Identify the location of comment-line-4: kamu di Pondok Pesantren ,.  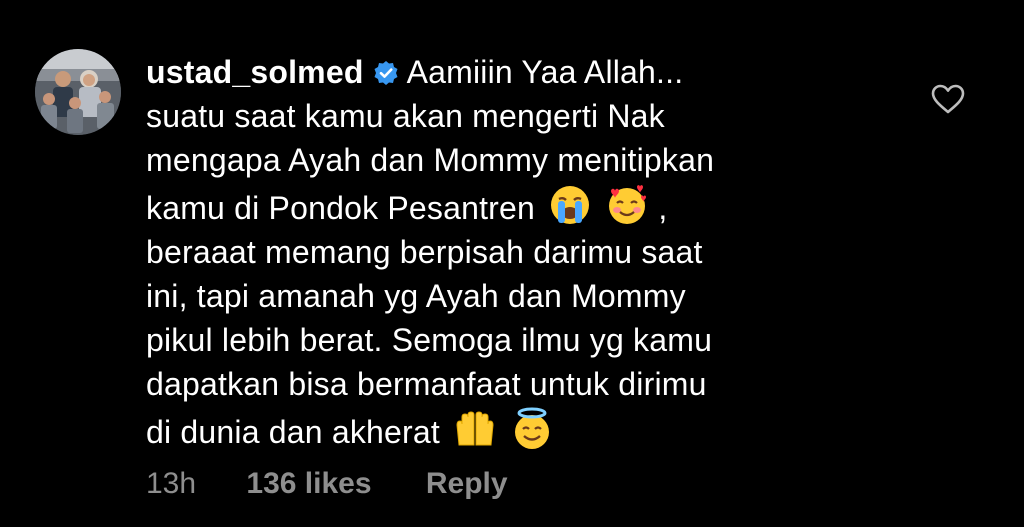
(496, 206).